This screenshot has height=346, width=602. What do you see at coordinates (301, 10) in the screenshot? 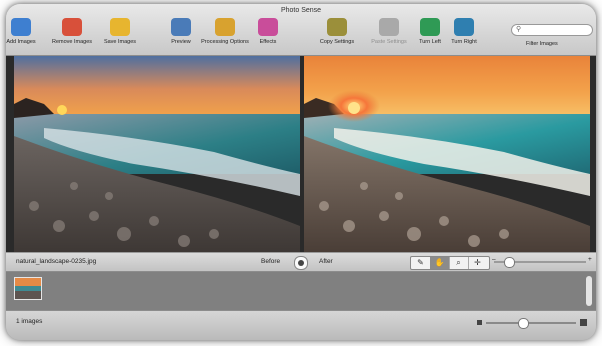
I see `window-title: Photo Sense` at bounding box center [301, 10].